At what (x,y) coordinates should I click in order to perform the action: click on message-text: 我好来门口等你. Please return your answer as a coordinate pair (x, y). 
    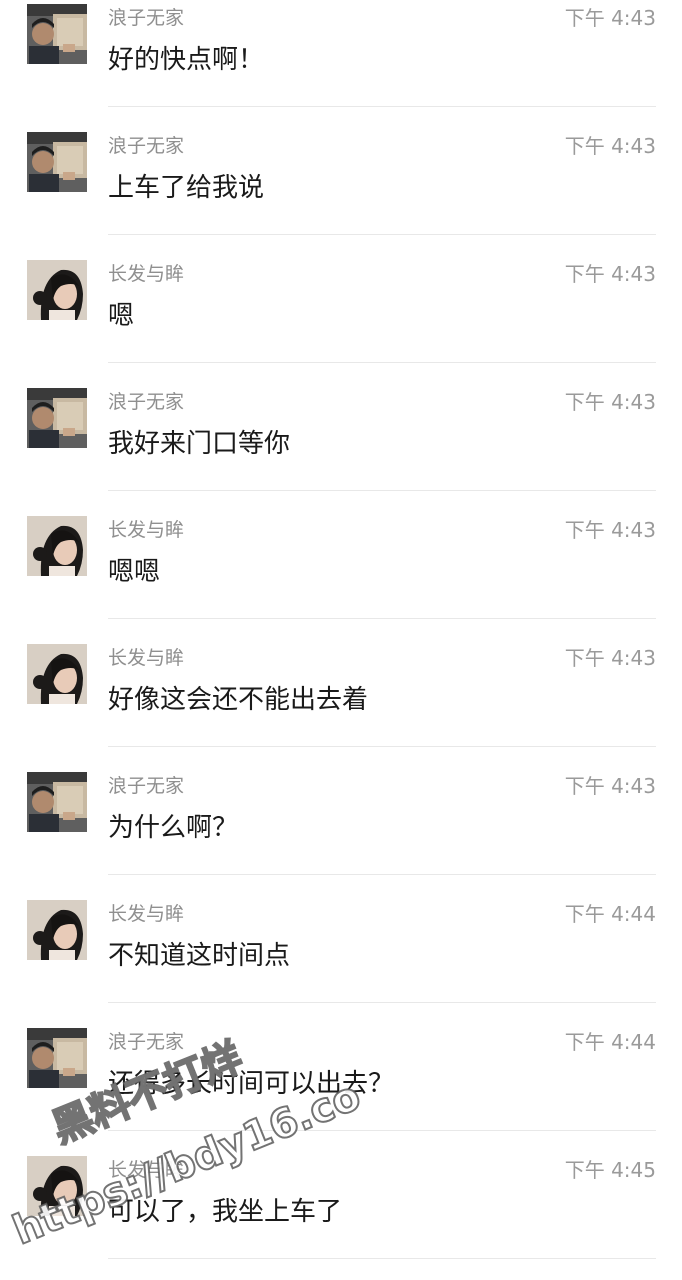
    Looking at the image, I should click on (199, 444).